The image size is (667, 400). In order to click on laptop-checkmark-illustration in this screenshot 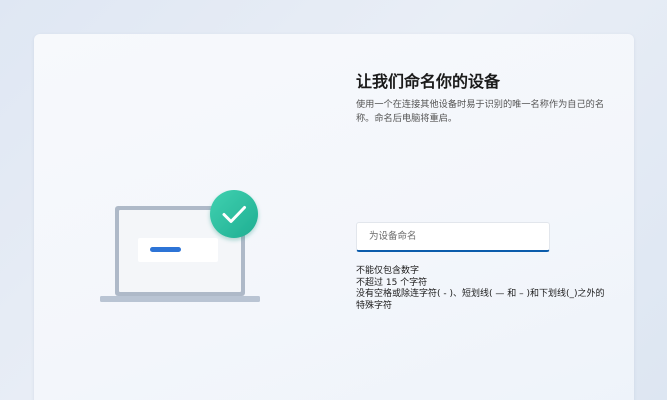, I will do `click(180, 246)`.